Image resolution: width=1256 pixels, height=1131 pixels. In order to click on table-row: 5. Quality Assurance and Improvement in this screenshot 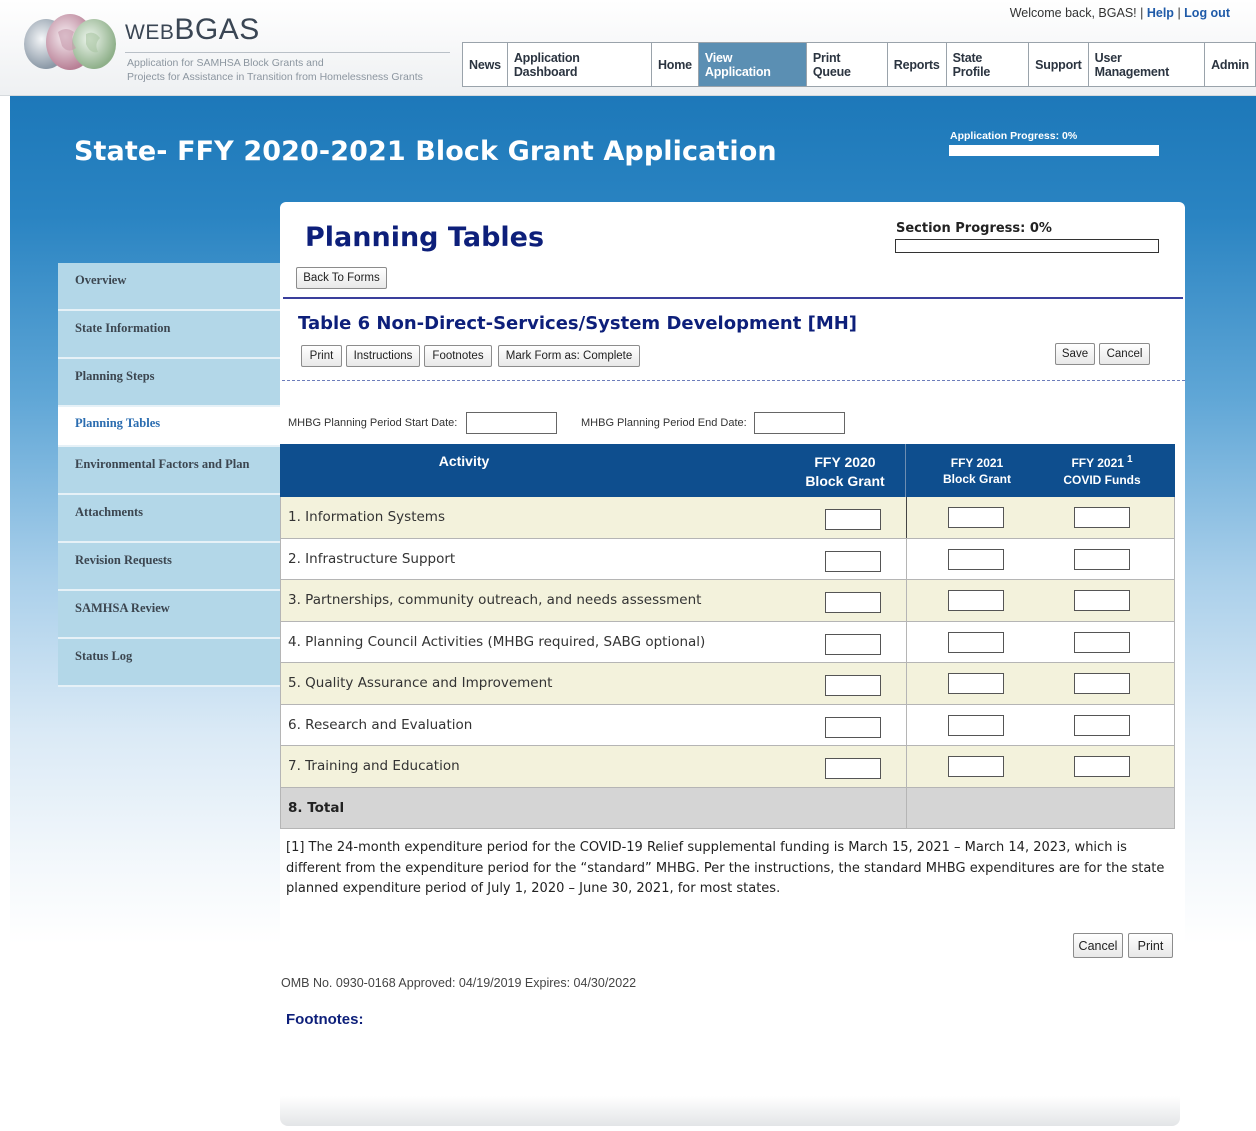, I will do `click(727, 684)`.